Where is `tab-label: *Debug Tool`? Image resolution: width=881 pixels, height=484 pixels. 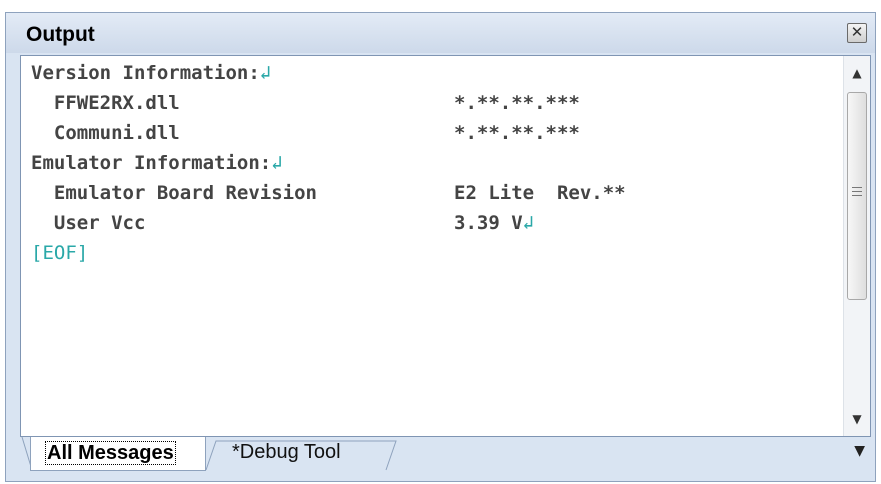 tab-label: *Debug Tool is located at coordinates (286, 452).